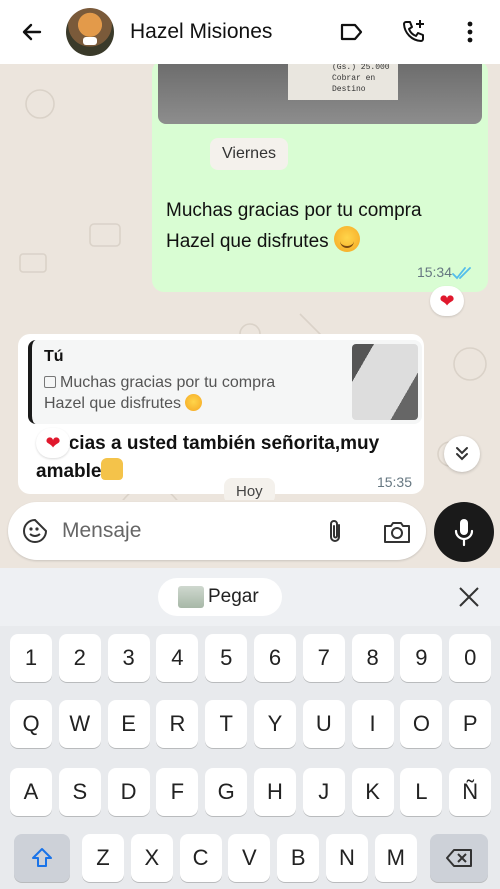  I want to click on letter-key: Y, so click(275, 724).